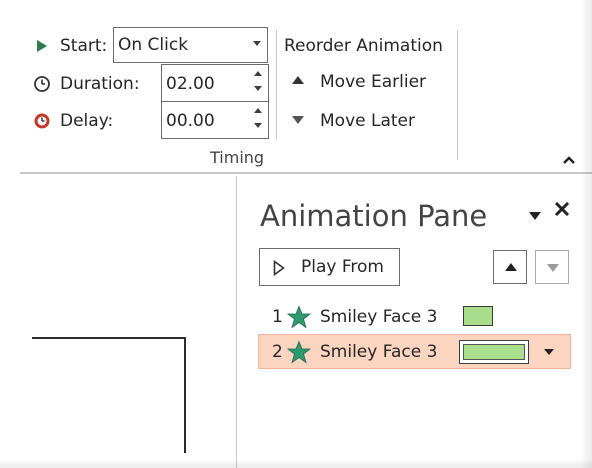  What do you see at coordinates (190, 84) in the screenshot?
I see `duration-value: 02.00` at bounding box center [190, 84].